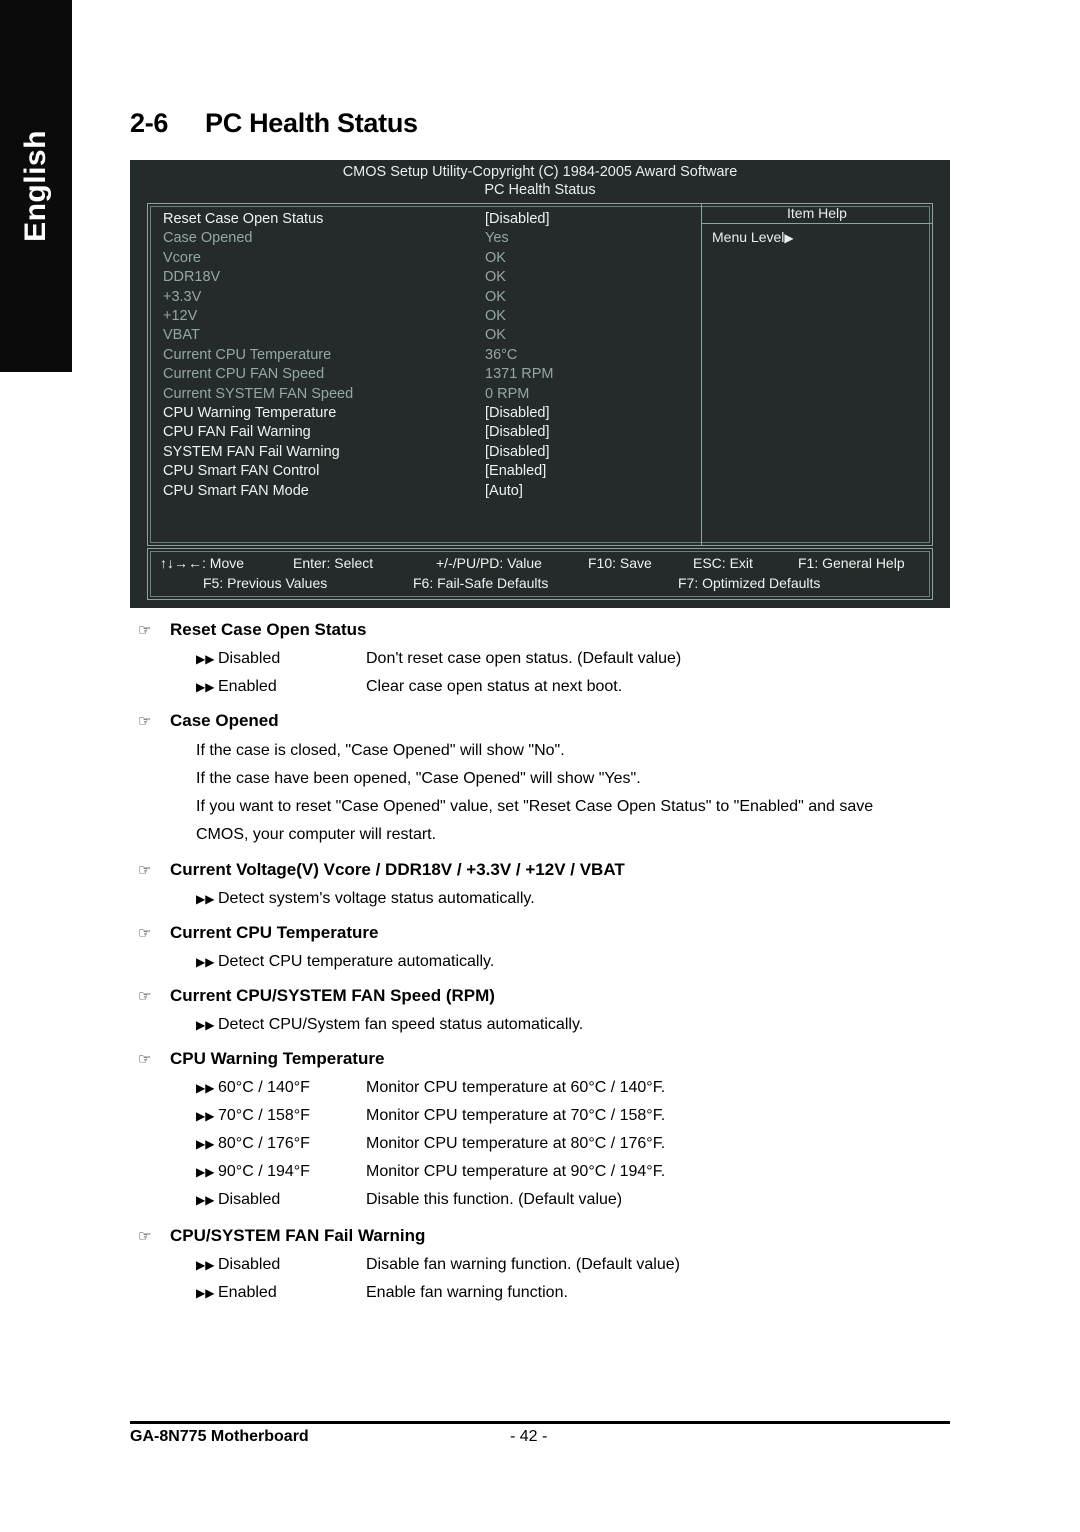  Describe the element at coordinates (202, 563) in the screenshot. I see `key-move: ↑↓→←: Move` at that location.